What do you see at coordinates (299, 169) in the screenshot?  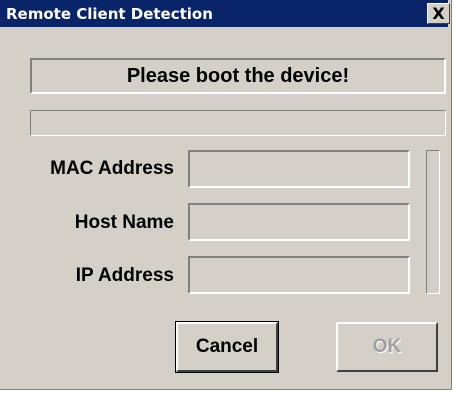 I see `mac-address-field` at bounding box center [299, 169].